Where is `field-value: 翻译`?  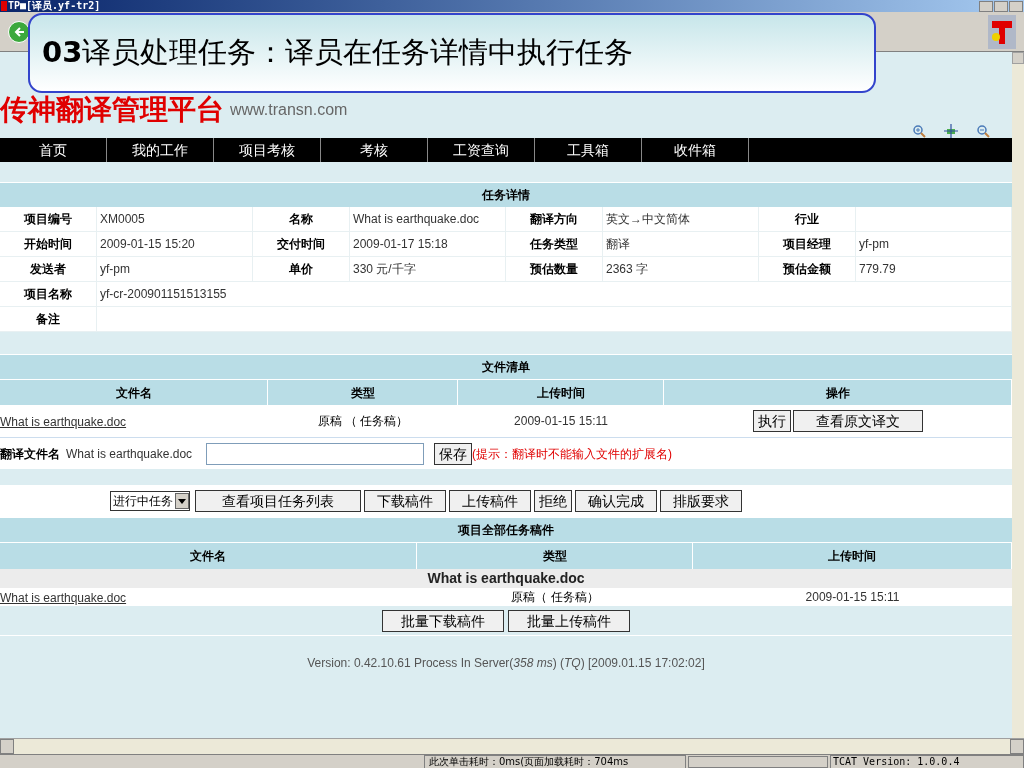 field-value: 翻译 is located at coordinates (618, 244).